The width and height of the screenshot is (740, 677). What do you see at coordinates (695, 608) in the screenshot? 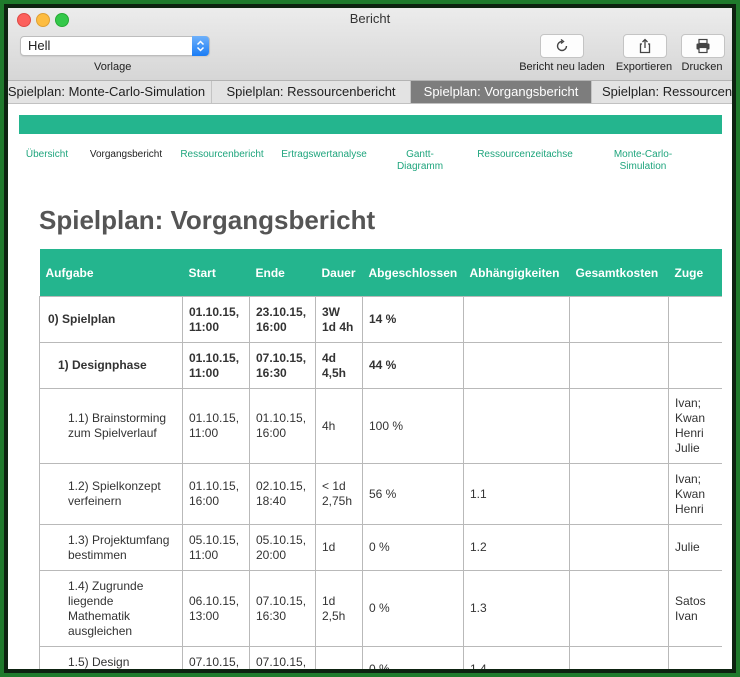
I see `task-assigned: Satos Ivan` at bounding box center [695, 608].